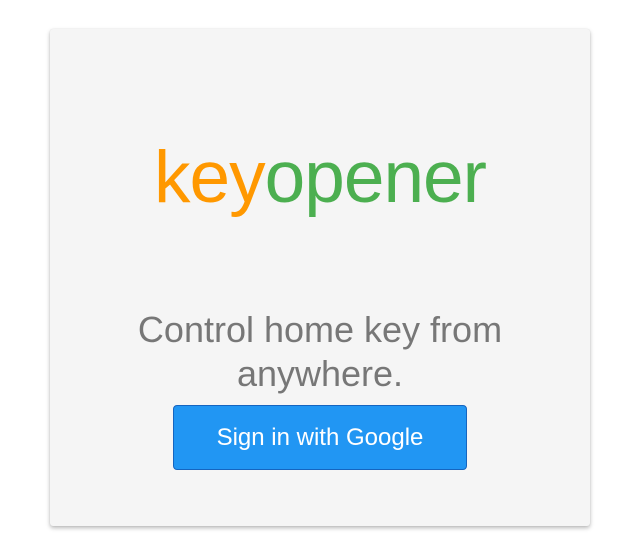 This screenshot has width=640, height=556. Describe the element at coordinates (320, 437) in the screenshot. I see `sign-in-with-google-button: Sign in with Google` at that location.